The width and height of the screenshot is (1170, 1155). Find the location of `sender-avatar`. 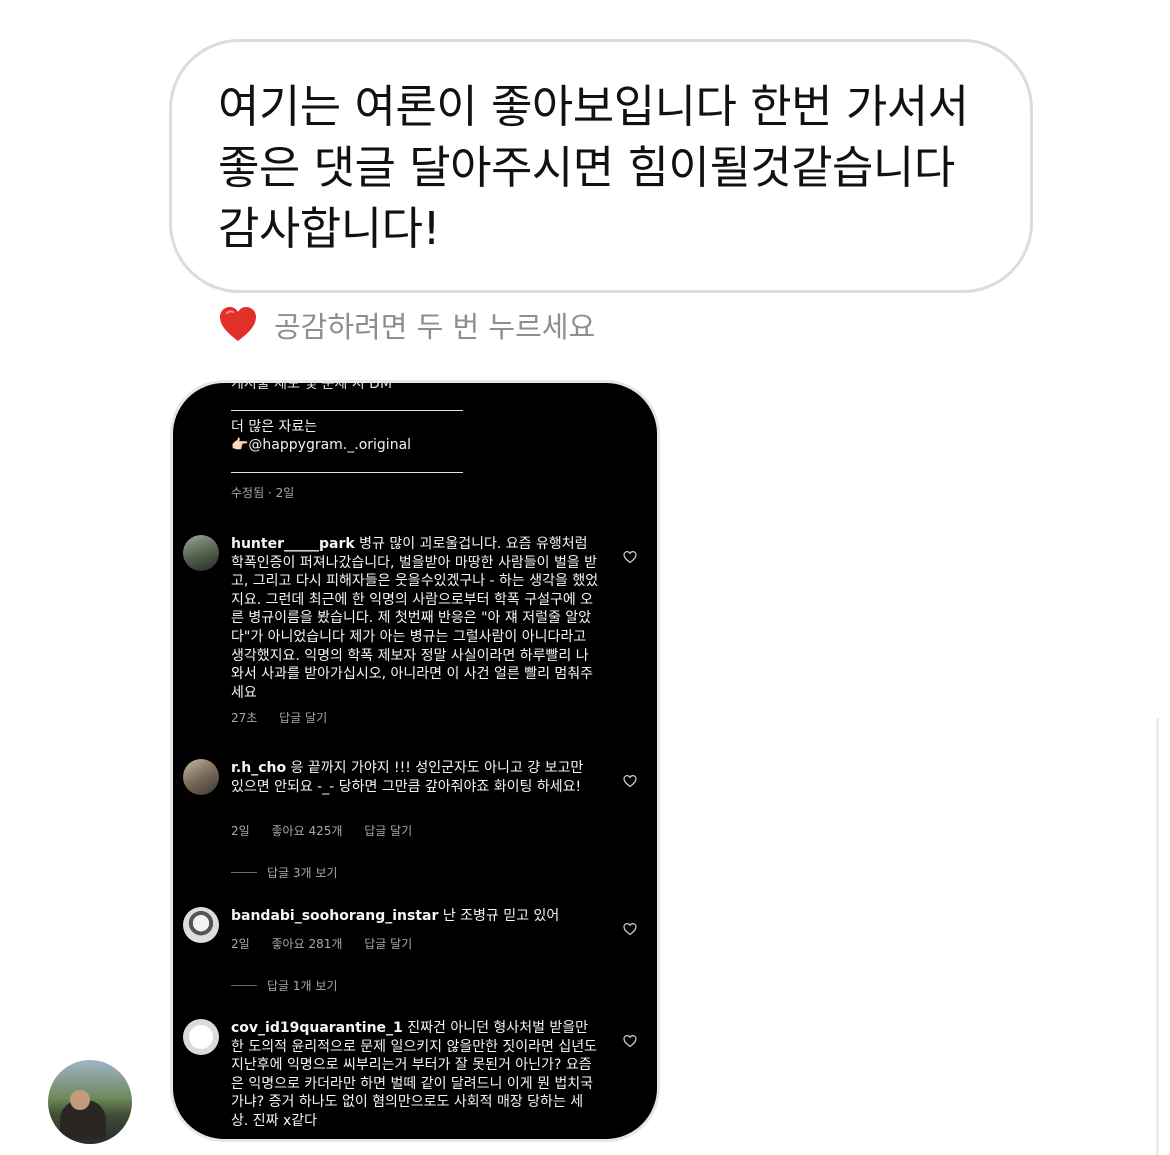

sender-avatar is located at coordinates (90, 1102).